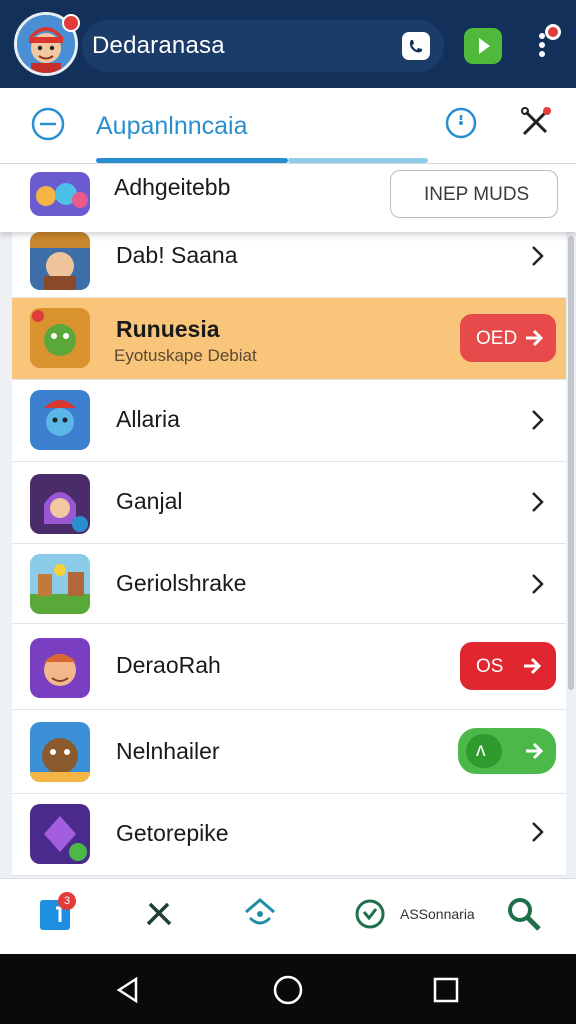  What do you see at coordinates (192, 160) in the screenshot?
I see `tab-indicator` at bounding box center [192, 160].